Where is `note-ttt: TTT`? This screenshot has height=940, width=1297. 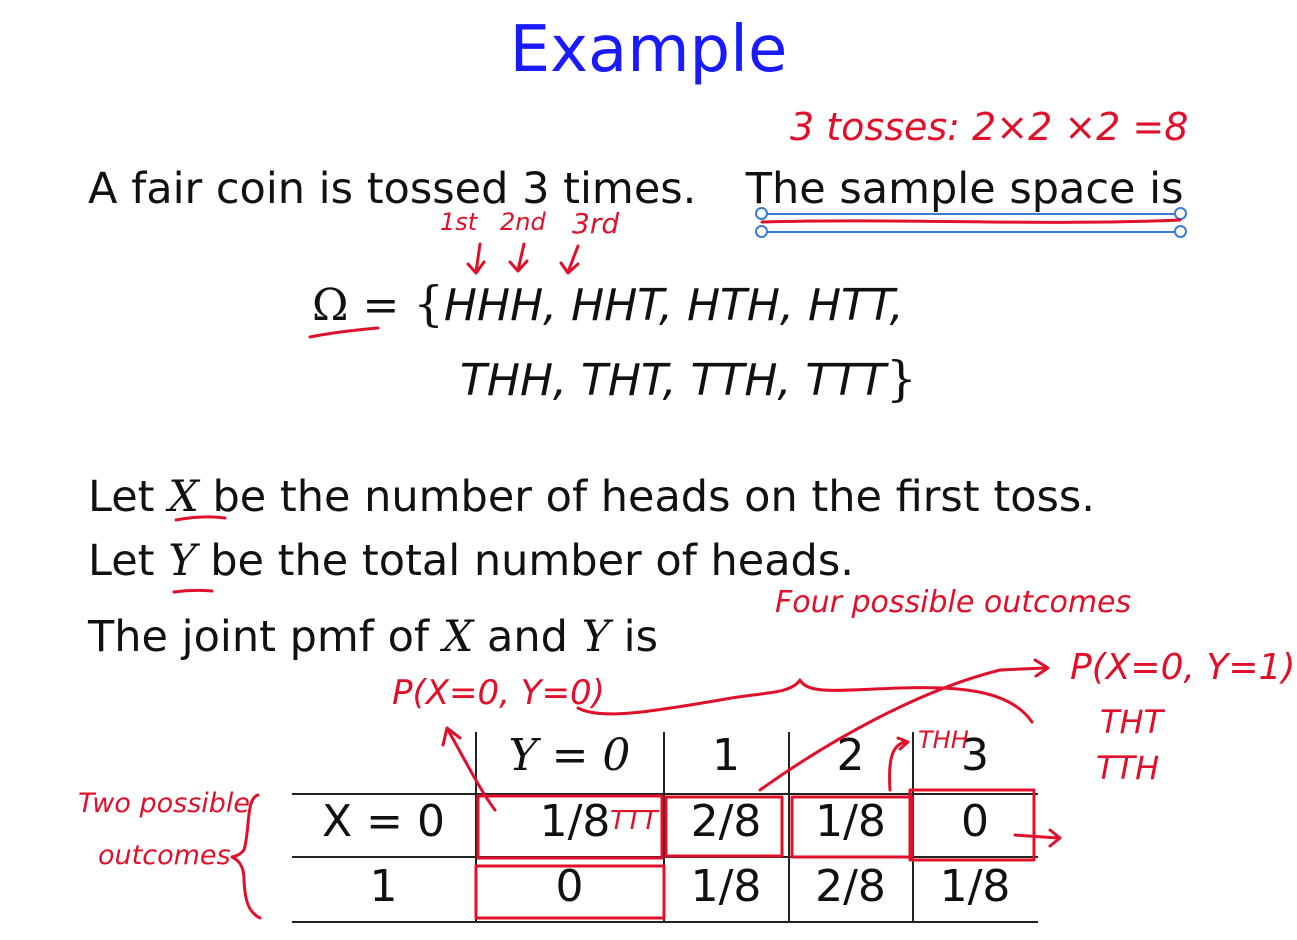
note-ttt: TTT is located at coordinates (634, 821).